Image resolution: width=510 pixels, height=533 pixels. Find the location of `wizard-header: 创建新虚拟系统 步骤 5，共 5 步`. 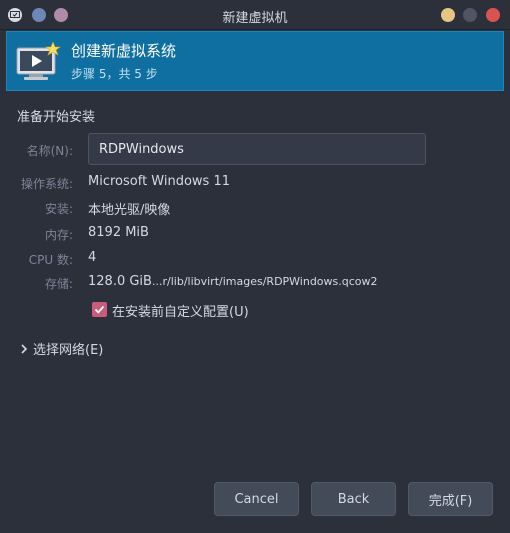

wizard-header: 创建新虚拟系统 步骤 5，共 5 步 is located at coordinates (255, 61).